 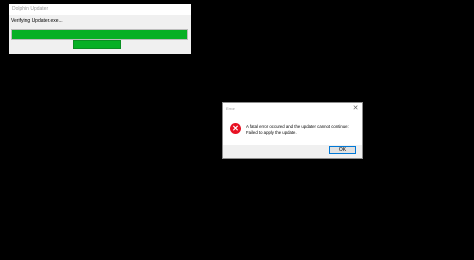 I want to click on progress-bar, so click(x=99, y=34).